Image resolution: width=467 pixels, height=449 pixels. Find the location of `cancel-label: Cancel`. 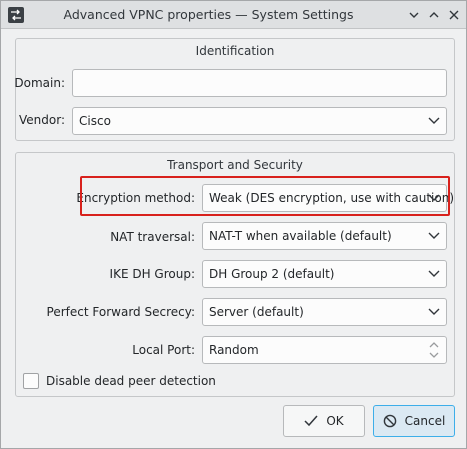

cancel-label: Cancel is located at coordinates (425, 421).